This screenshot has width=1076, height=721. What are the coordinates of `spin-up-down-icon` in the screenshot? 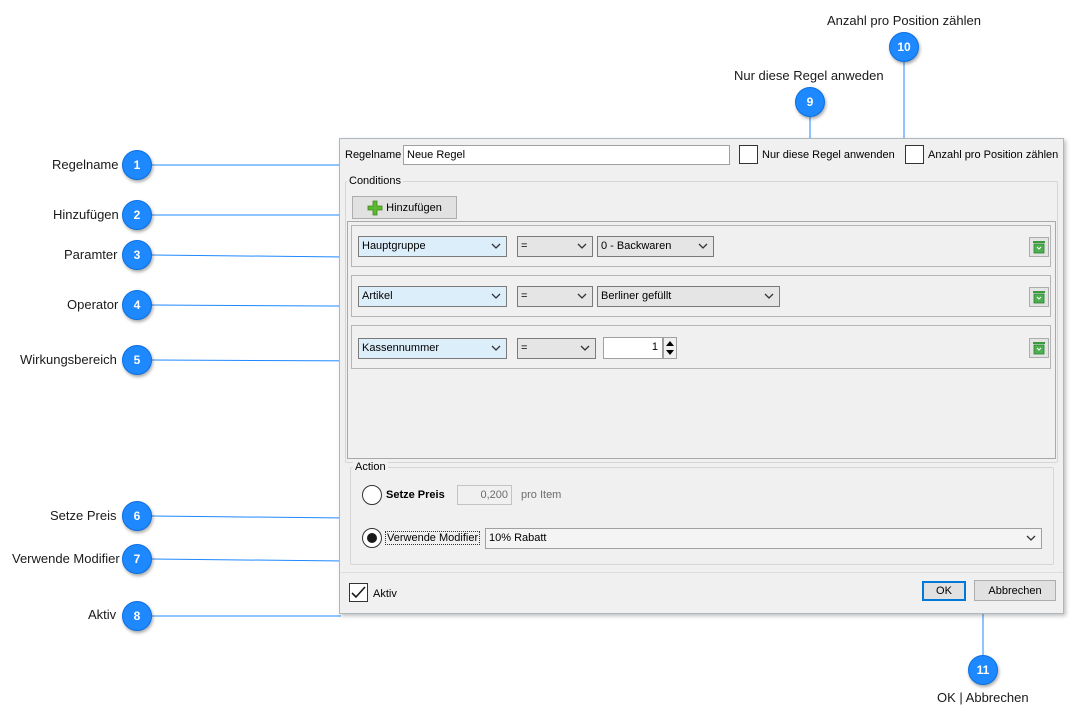 It's located at (670, 348).